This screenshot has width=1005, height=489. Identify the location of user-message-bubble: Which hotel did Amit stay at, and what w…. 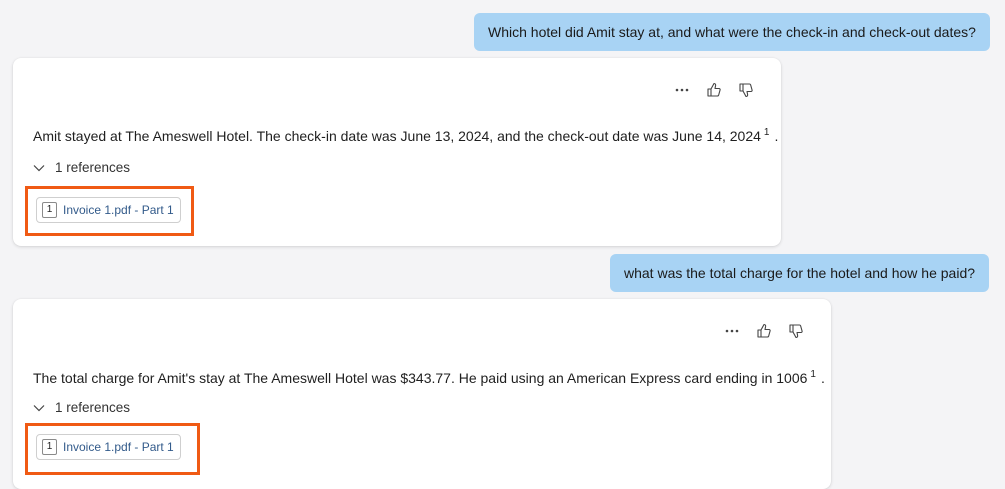
(732, 32).